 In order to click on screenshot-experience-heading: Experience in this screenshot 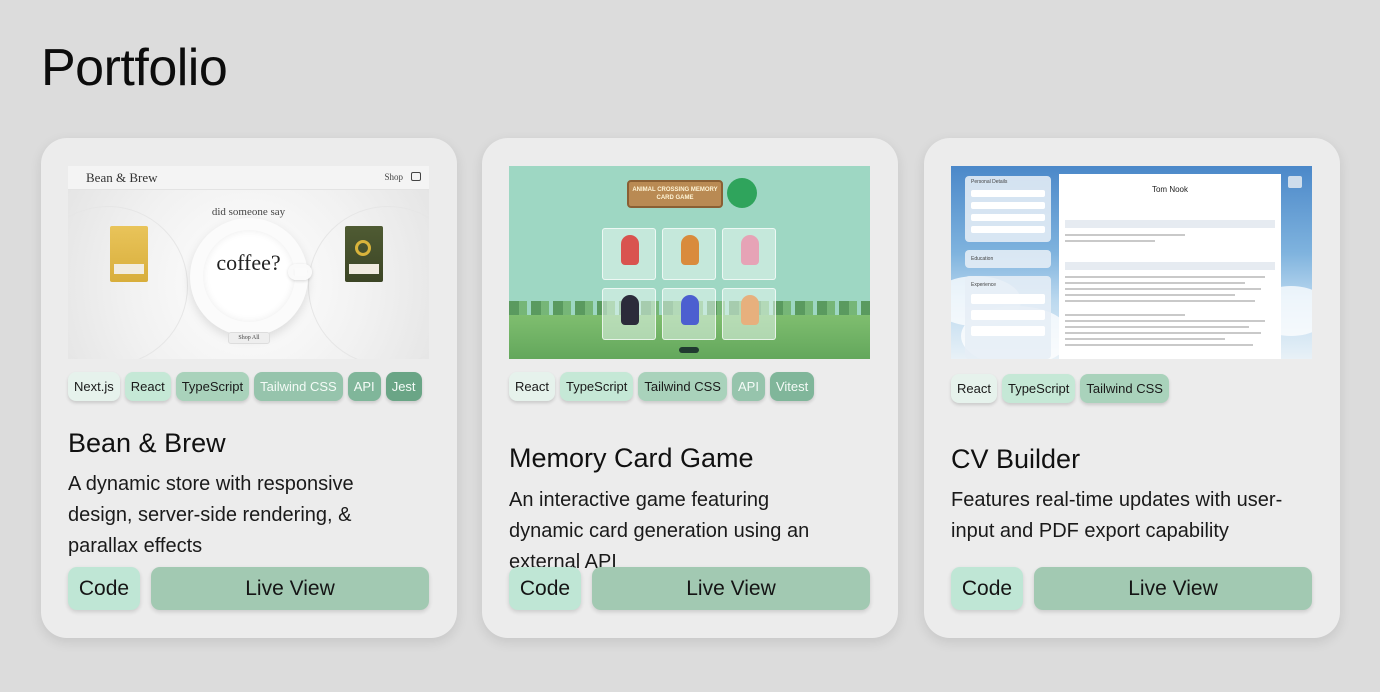, I will do `click(984, 285)`.